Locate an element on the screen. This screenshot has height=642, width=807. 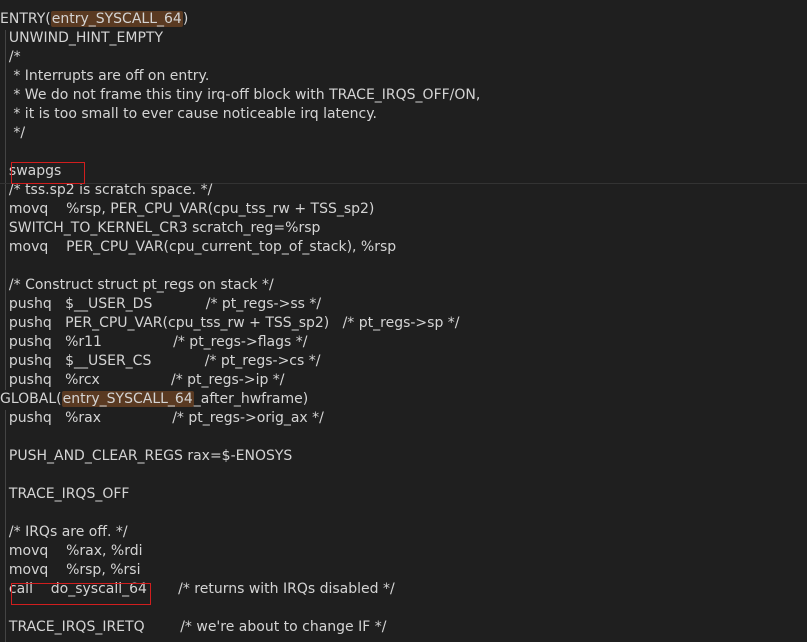
code-line: PUSH_AND_CLEAR_REGS rax=$-ENOSYS is located at coordinates (403, 456).